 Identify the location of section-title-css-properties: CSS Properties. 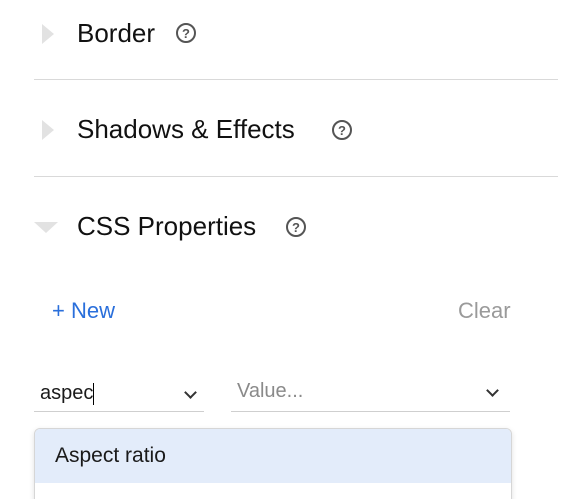
(167, 226).